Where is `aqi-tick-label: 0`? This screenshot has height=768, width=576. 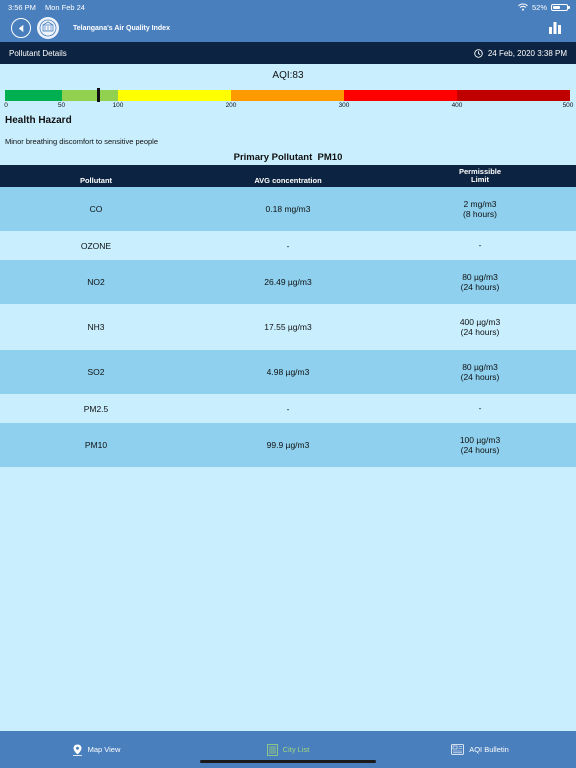 aqi-tick-label: 0 is located at coordinates (6, 105).